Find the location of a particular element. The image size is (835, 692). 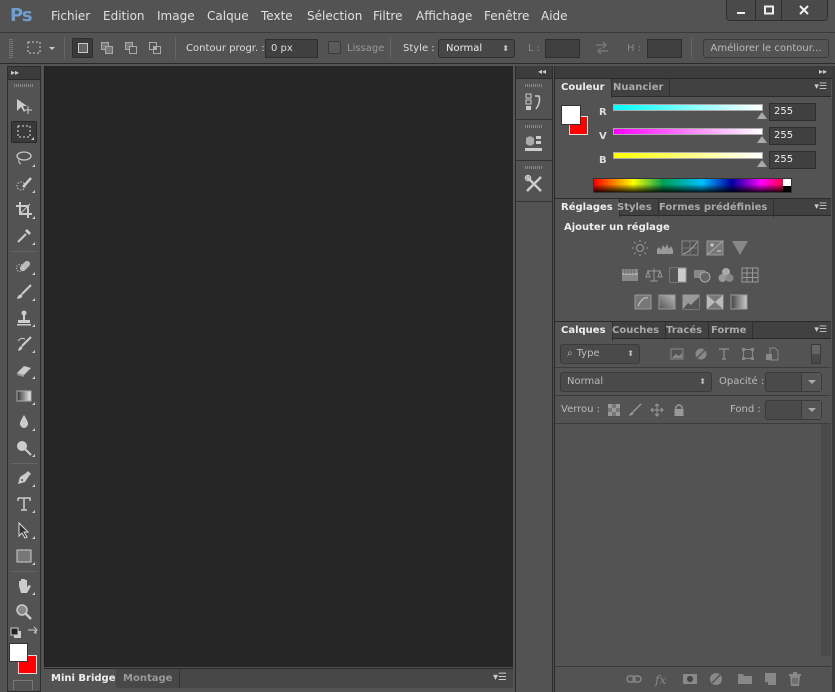

color-balance-icon is located at coordinates (654, 275).